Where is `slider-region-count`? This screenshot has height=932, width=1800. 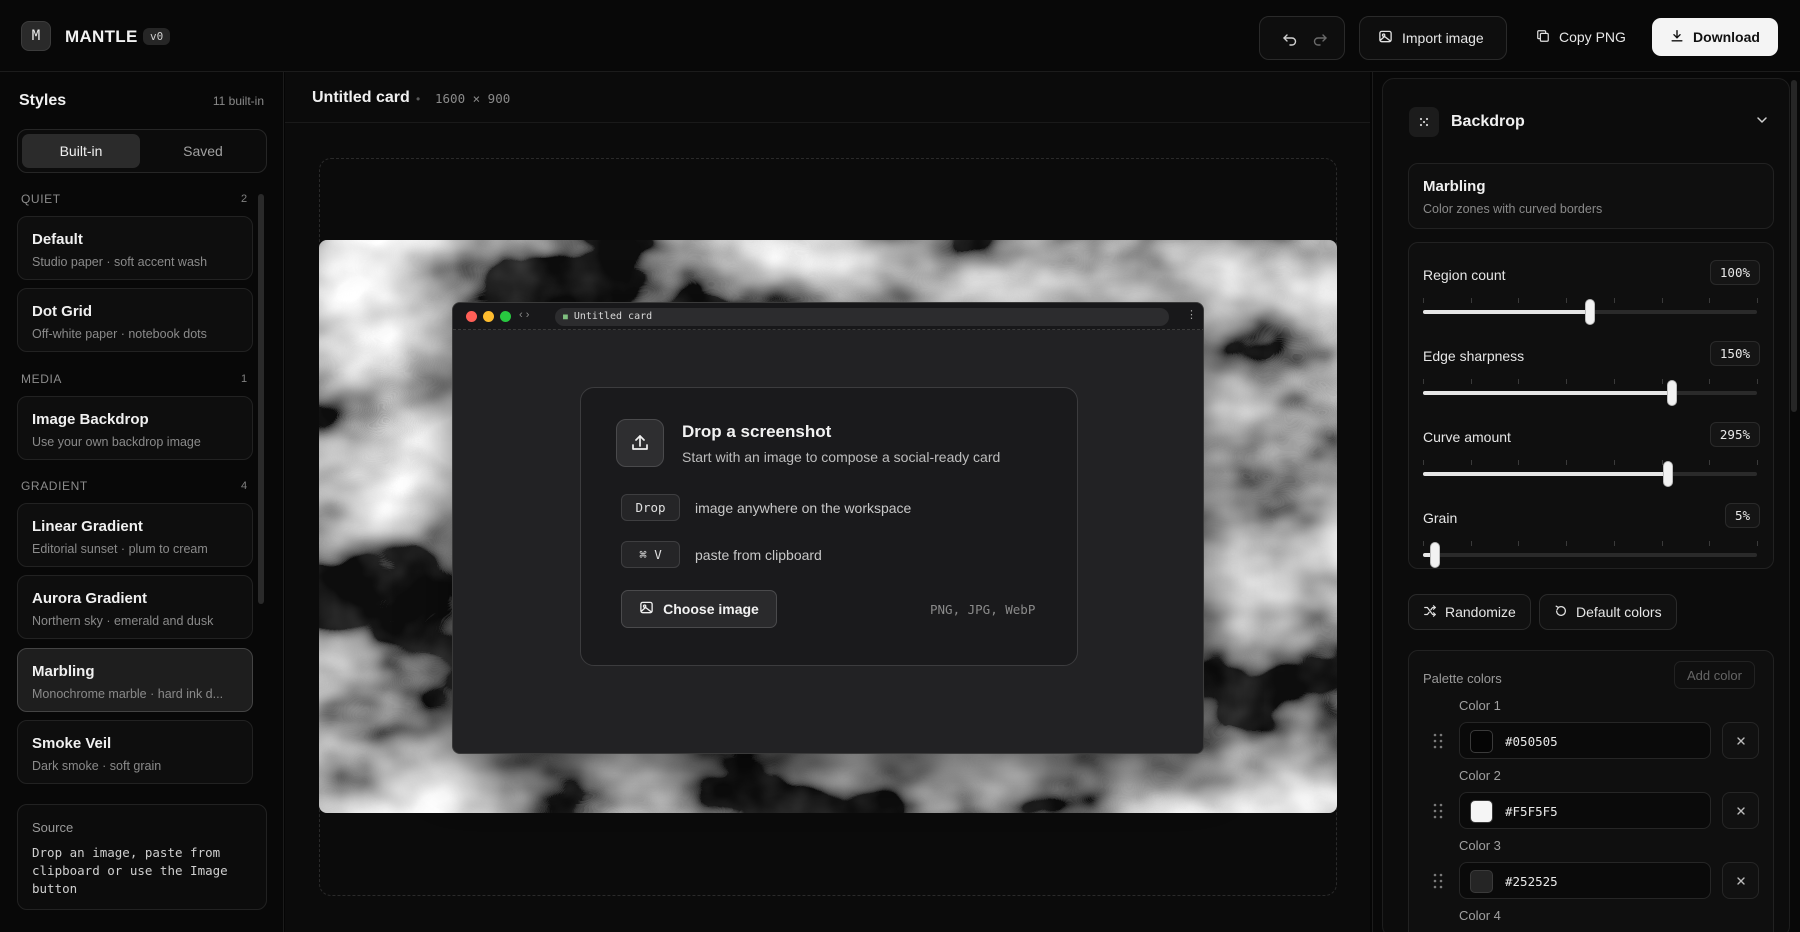
slider-region-count is located at coordinates (1590, 312).